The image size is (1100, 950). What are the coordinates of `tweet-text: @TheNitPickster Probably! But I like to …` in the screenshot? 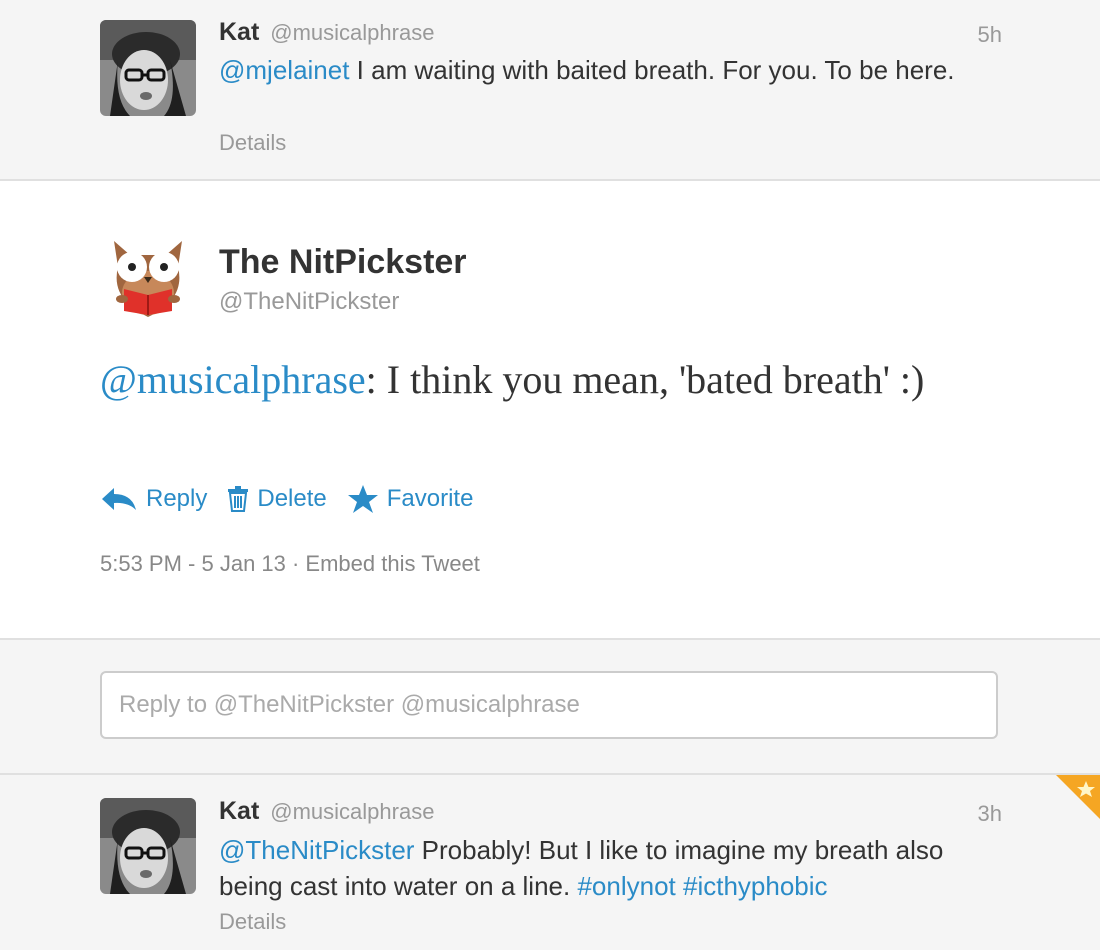 It's located at (604, 868).